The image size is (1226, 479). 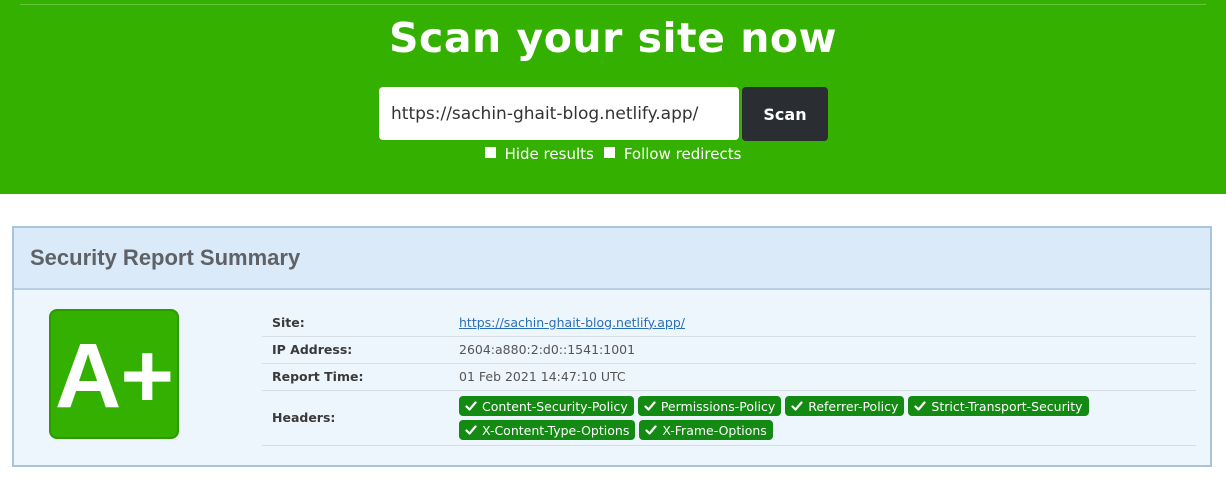 What do you see at coordinates (785, 114) in the screenshot?
I see `scan-button: Scan` at bounding box center [785, 114].